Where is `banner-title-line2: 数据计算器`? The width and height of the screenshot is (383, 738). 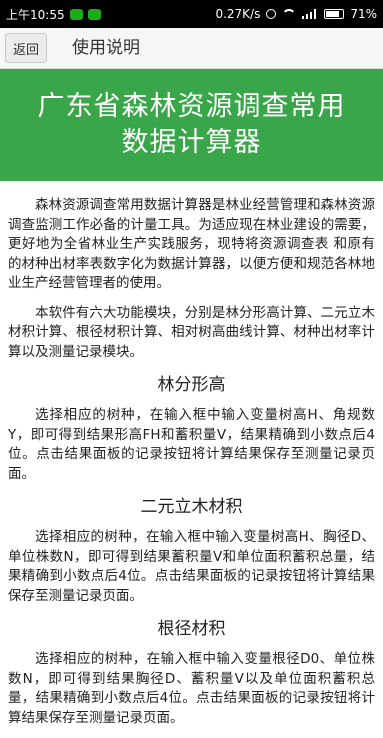
banner-title-line2: 数据计算器 is located at coordinates (191, 142).